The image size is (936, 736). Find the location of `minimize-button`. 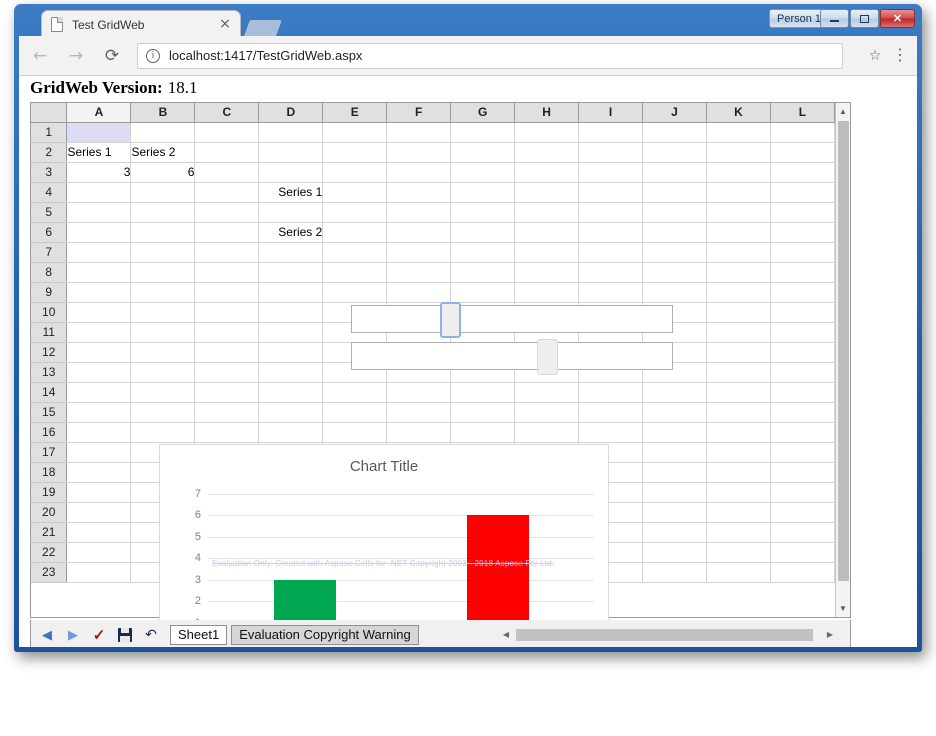

minimize-button is located at coordinates (834, 18).